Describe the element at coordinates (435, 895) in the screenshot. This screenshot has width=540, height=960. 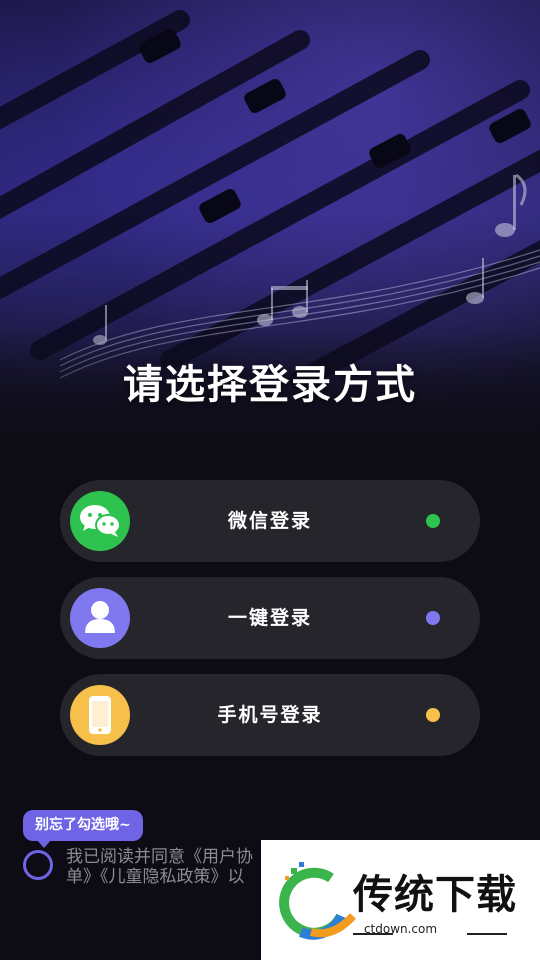
I see `watermark-brand: 传统下载` at that location.